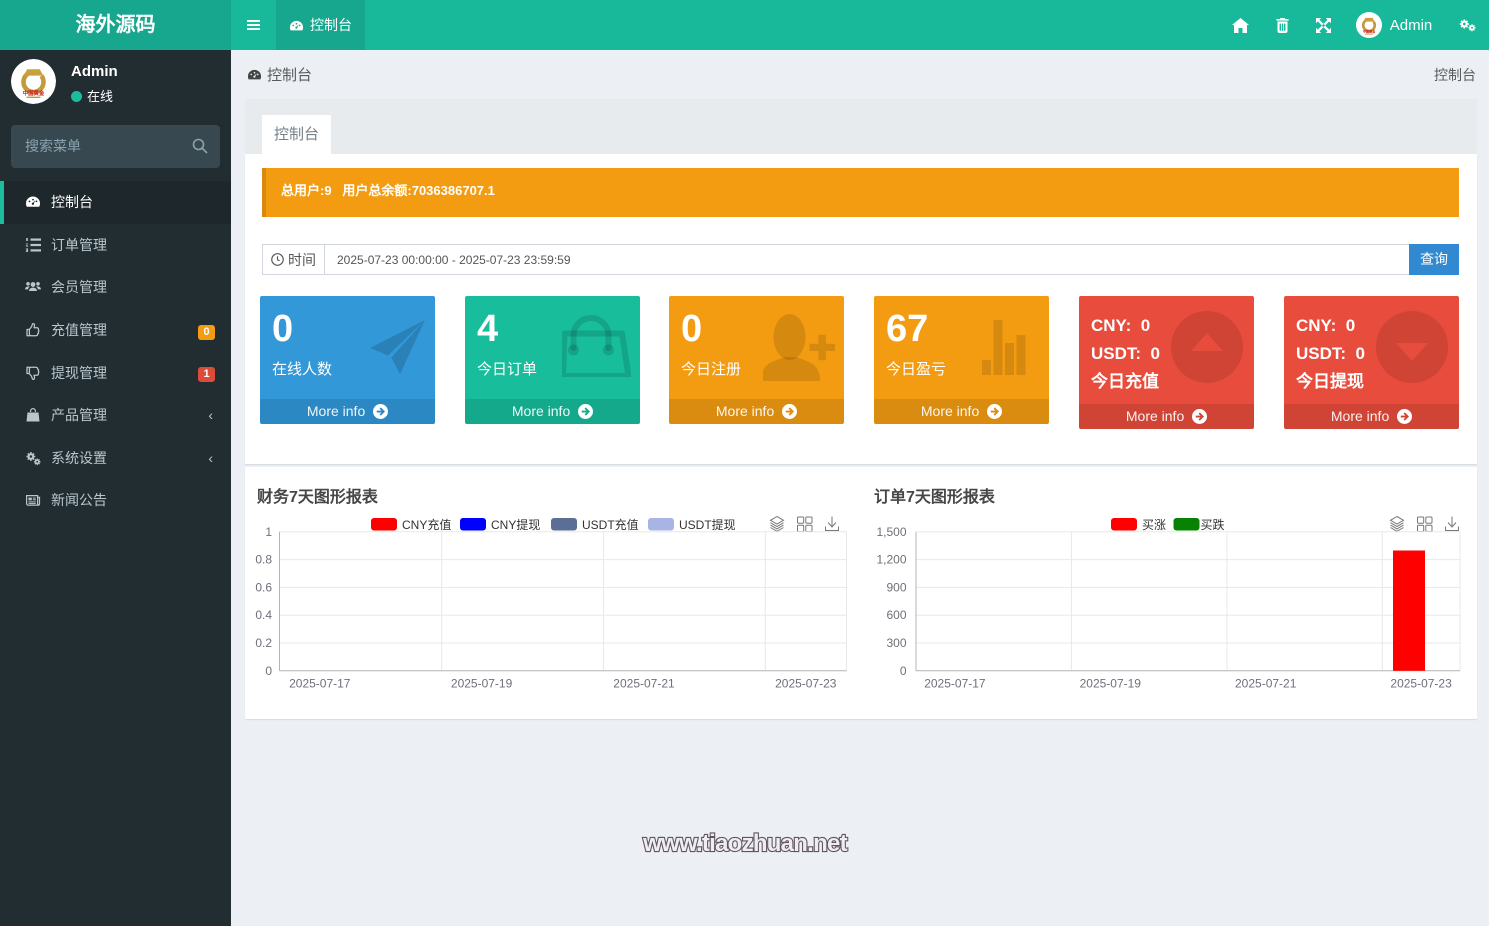  What do you see at coordinates (263, 643) in the screenshot?
I see `svg-text: 0.2` at bounding box center [263, 643].